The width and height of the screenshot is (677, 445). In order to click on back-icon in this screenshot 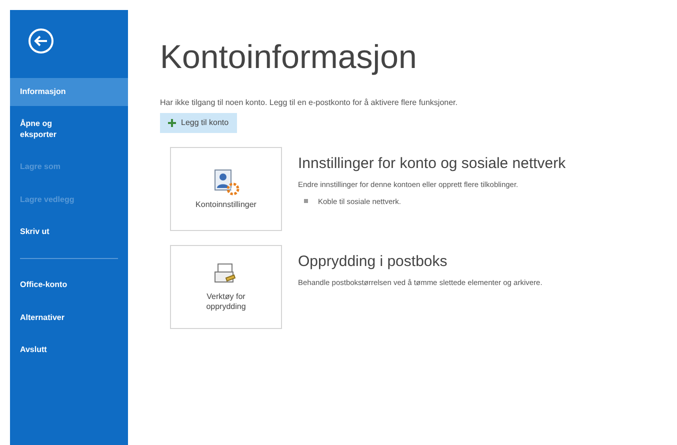, I will do `click(41, 41)`.